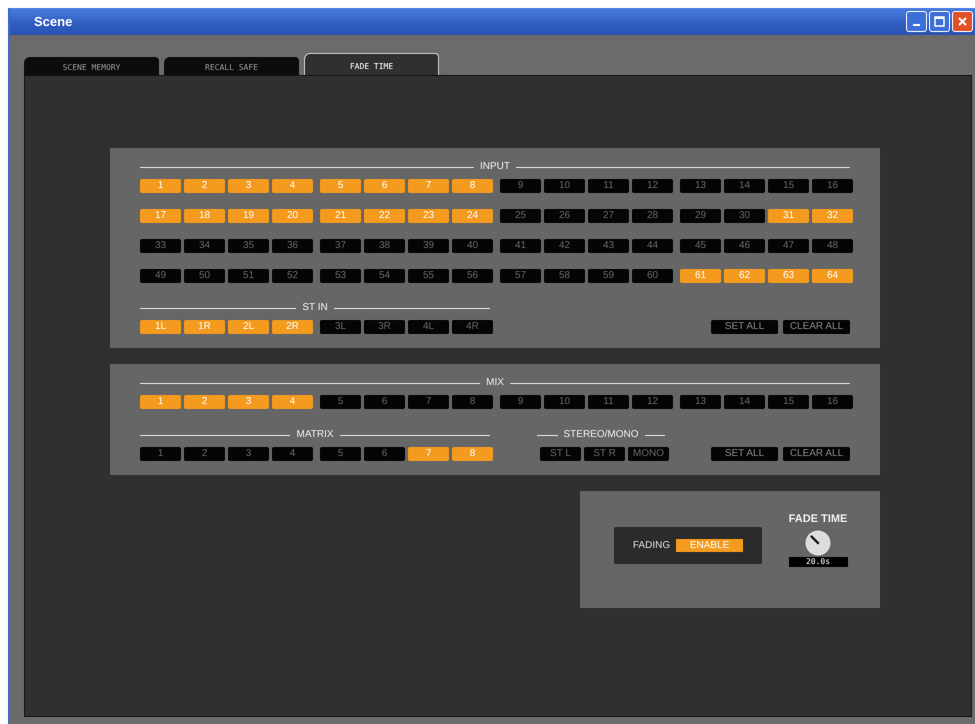 This screenshot has height=724, width=975. Describe the element at coordinates (204, 246) in the screenshot. I see `channel-button: 34` at that location.